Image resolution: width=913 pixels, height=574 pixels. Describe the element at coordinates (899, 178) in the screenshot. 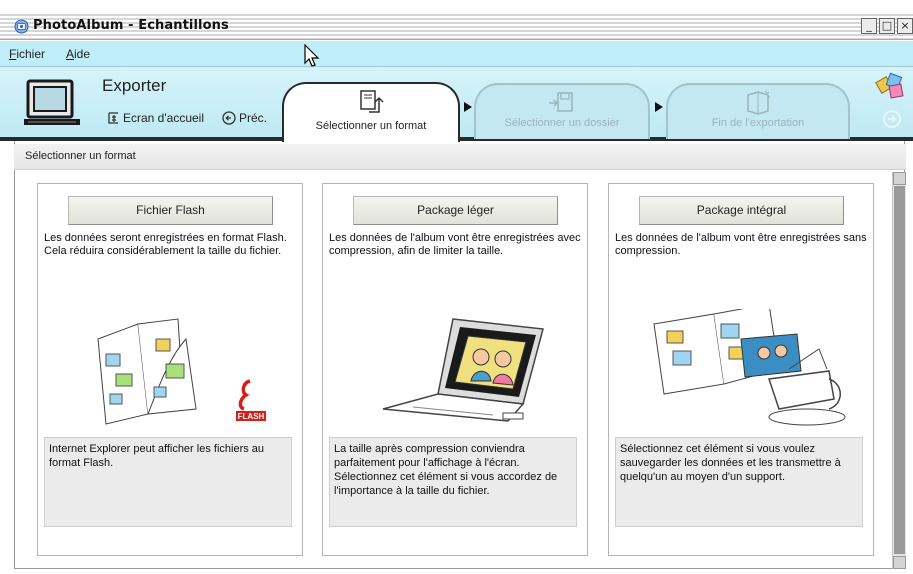

I see `scroll-up-button` at that location.